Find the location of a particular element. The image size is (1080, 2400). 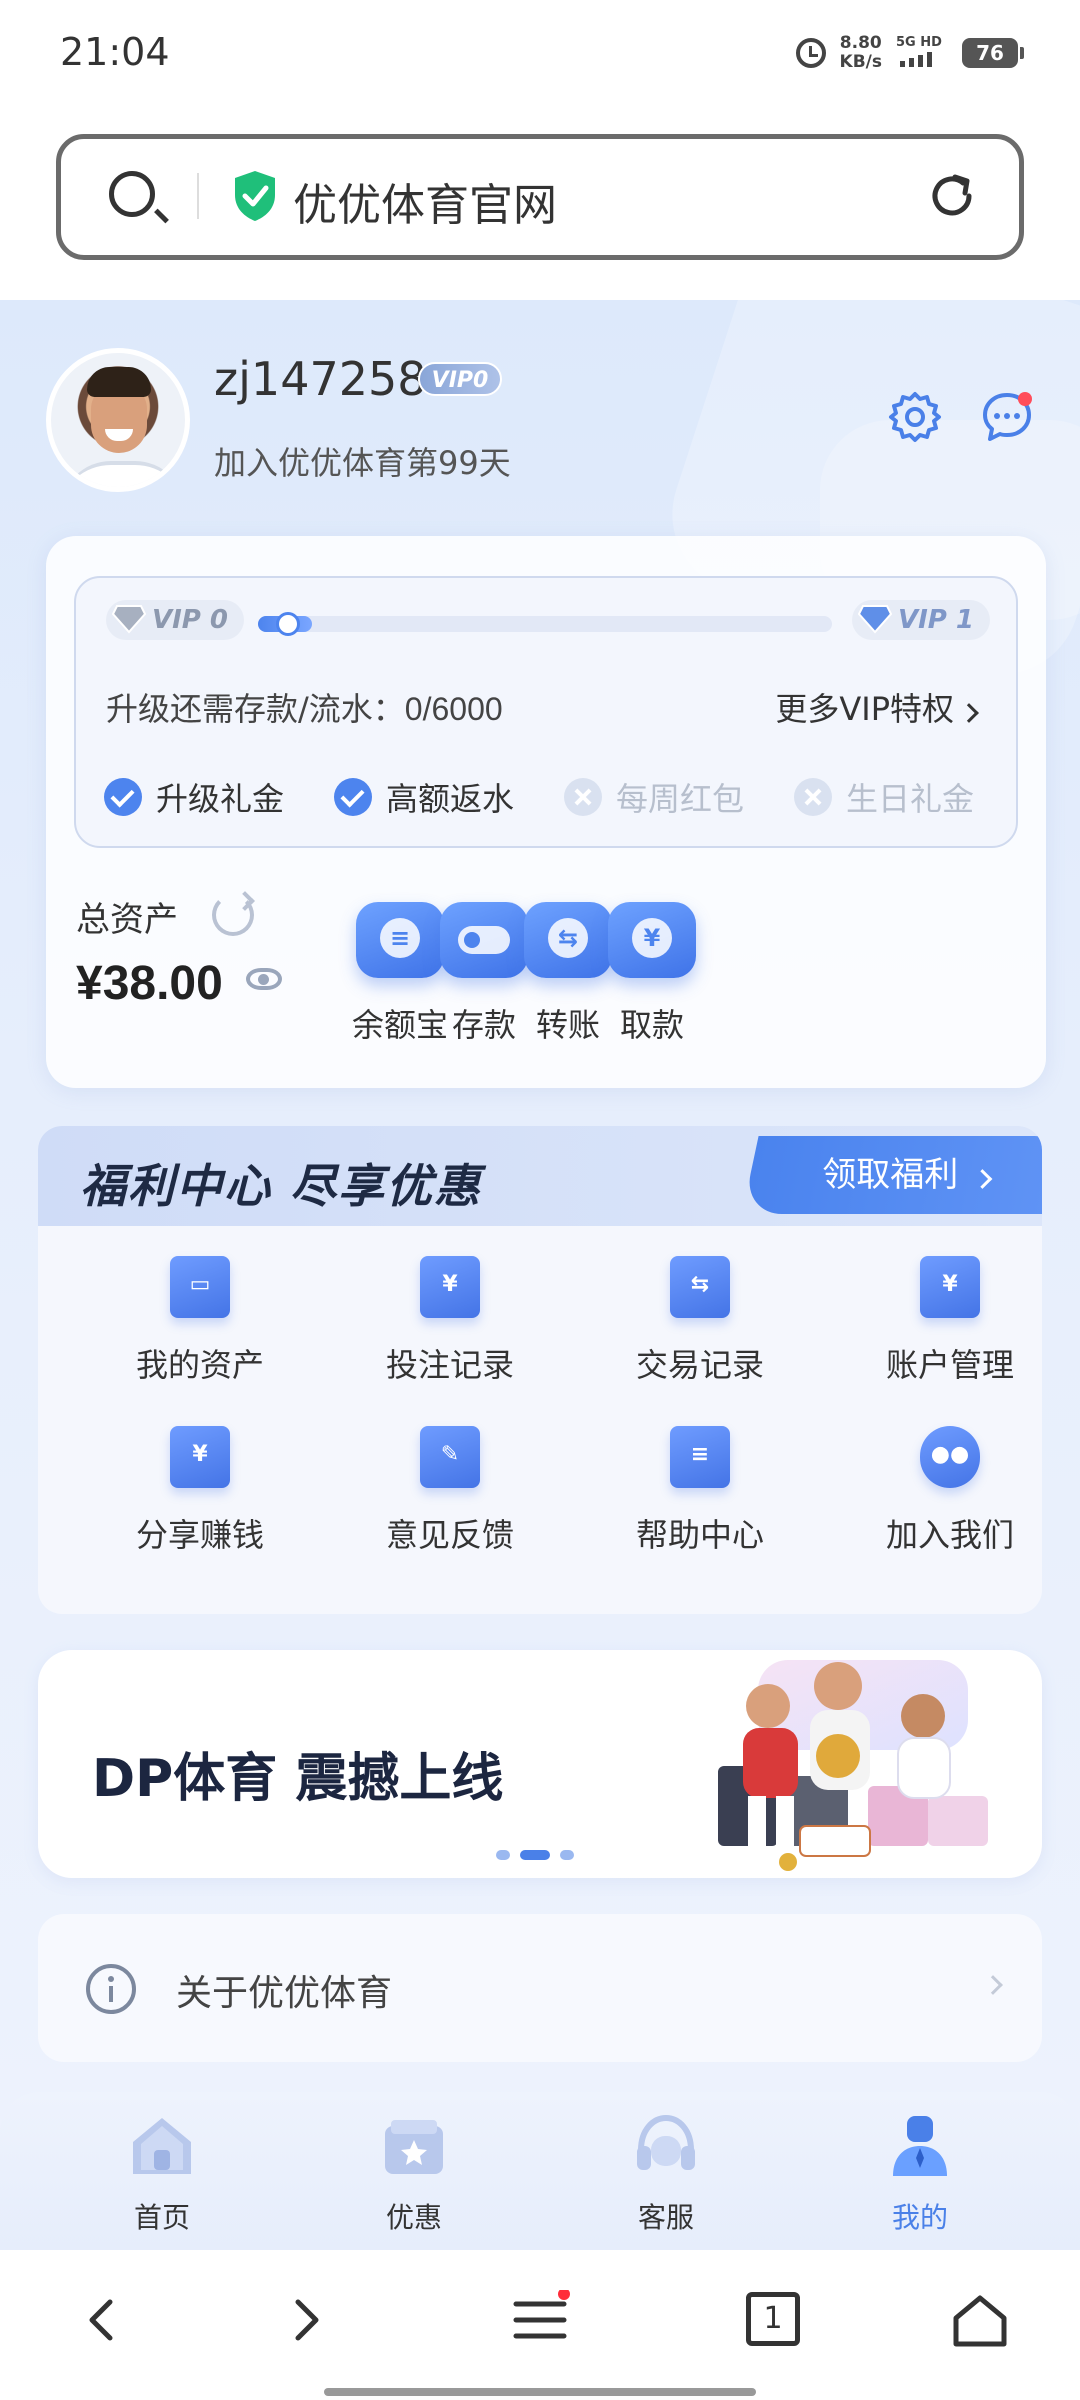

welfare-title: 福利中心 尽享优惠 is located at coordinates (281, 1186).